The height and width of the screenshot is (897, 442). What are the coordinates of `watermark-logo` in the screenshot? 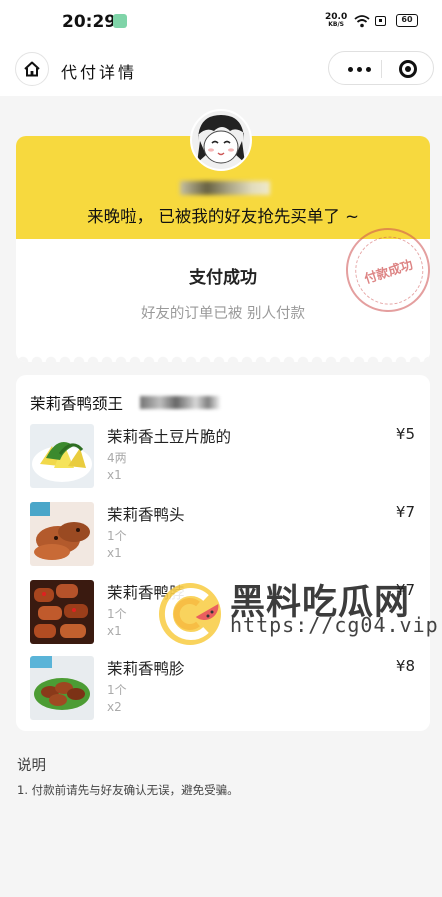 It's located at (190, 614).